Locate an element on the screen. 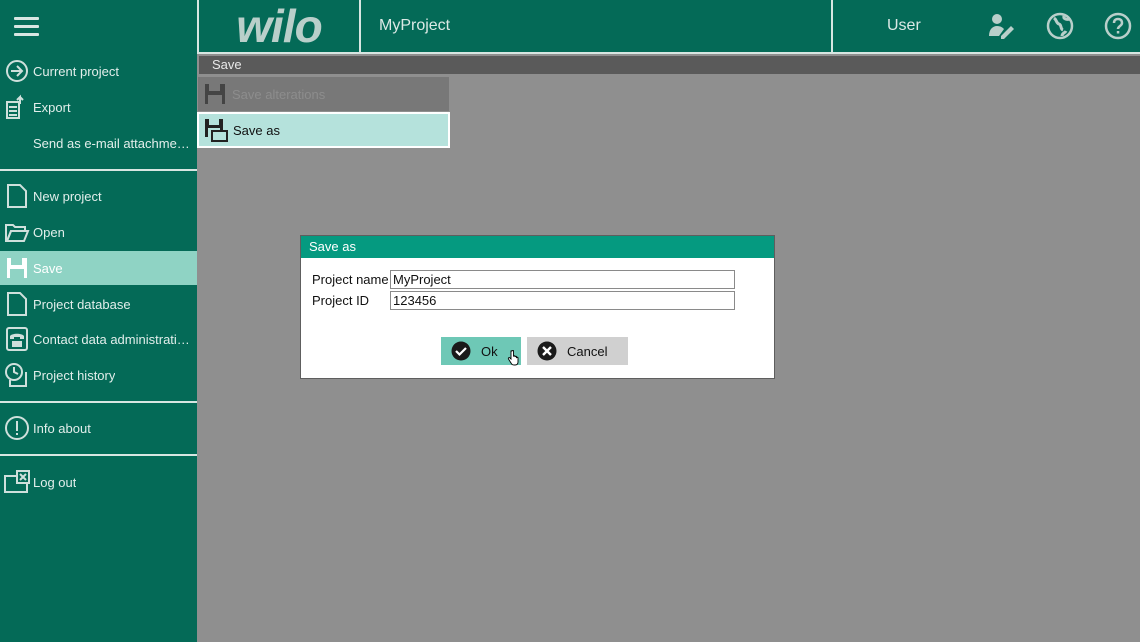 Image resolution: width=1140 pixels, height=642 pixels. logo: wilo is located at coordinates (280, 26).